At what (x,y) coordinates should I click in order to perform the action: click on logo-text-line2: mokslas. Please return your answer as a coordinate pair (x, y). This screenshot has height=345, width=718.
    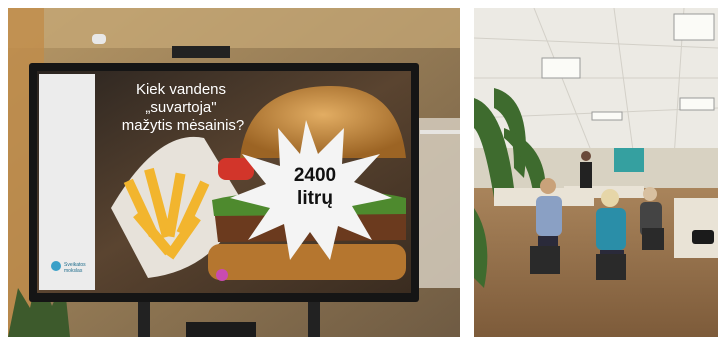
    Looking at the image, I should click on (73, 271).